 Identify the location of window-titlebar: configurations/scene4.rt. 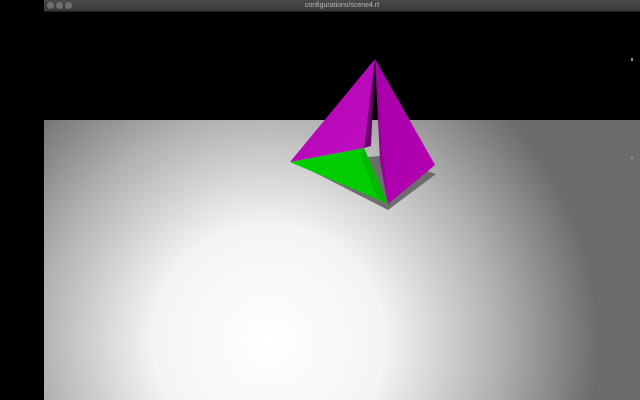
(342, 6).